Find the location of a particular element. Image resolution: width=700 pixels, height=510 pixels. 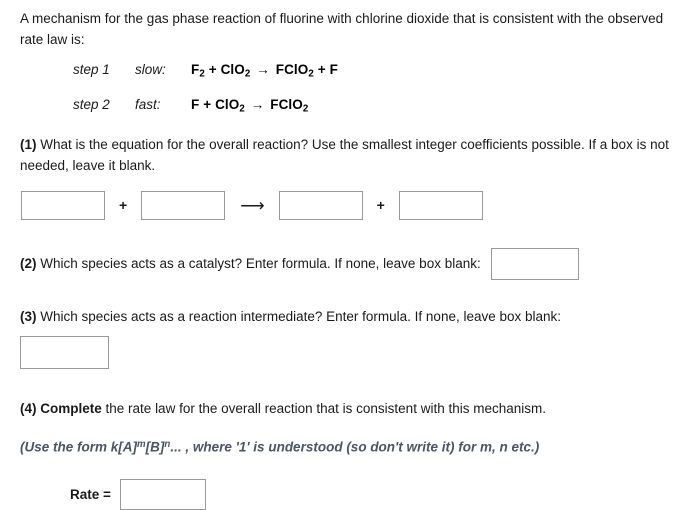

step-1-reactant-2: ClO is located at coordinates (232, 69).